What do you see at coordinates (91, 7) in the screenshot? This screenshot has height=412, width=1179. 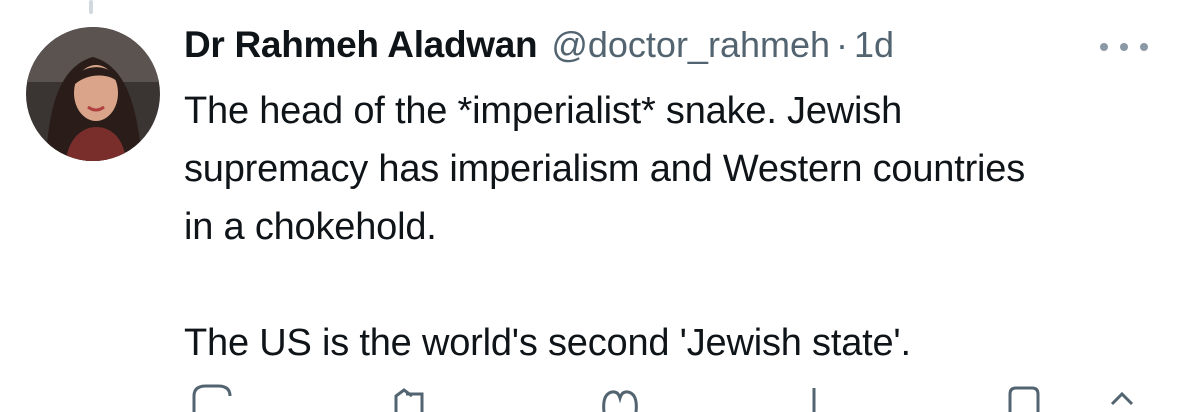 I see `thread-connector-line` at bounding box center [91, 7].